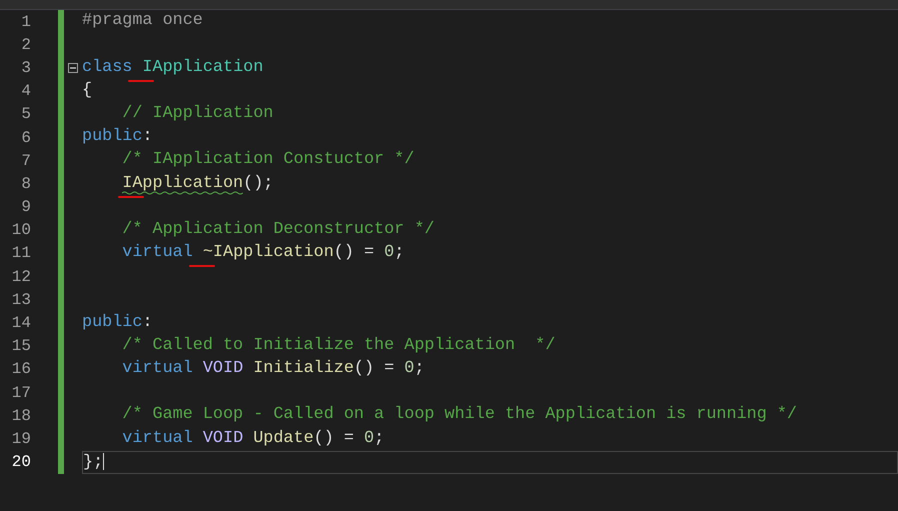 The height and width of the screenshot is (511, 898). I want to click on code-line: // IApplication, so click(197, 114).